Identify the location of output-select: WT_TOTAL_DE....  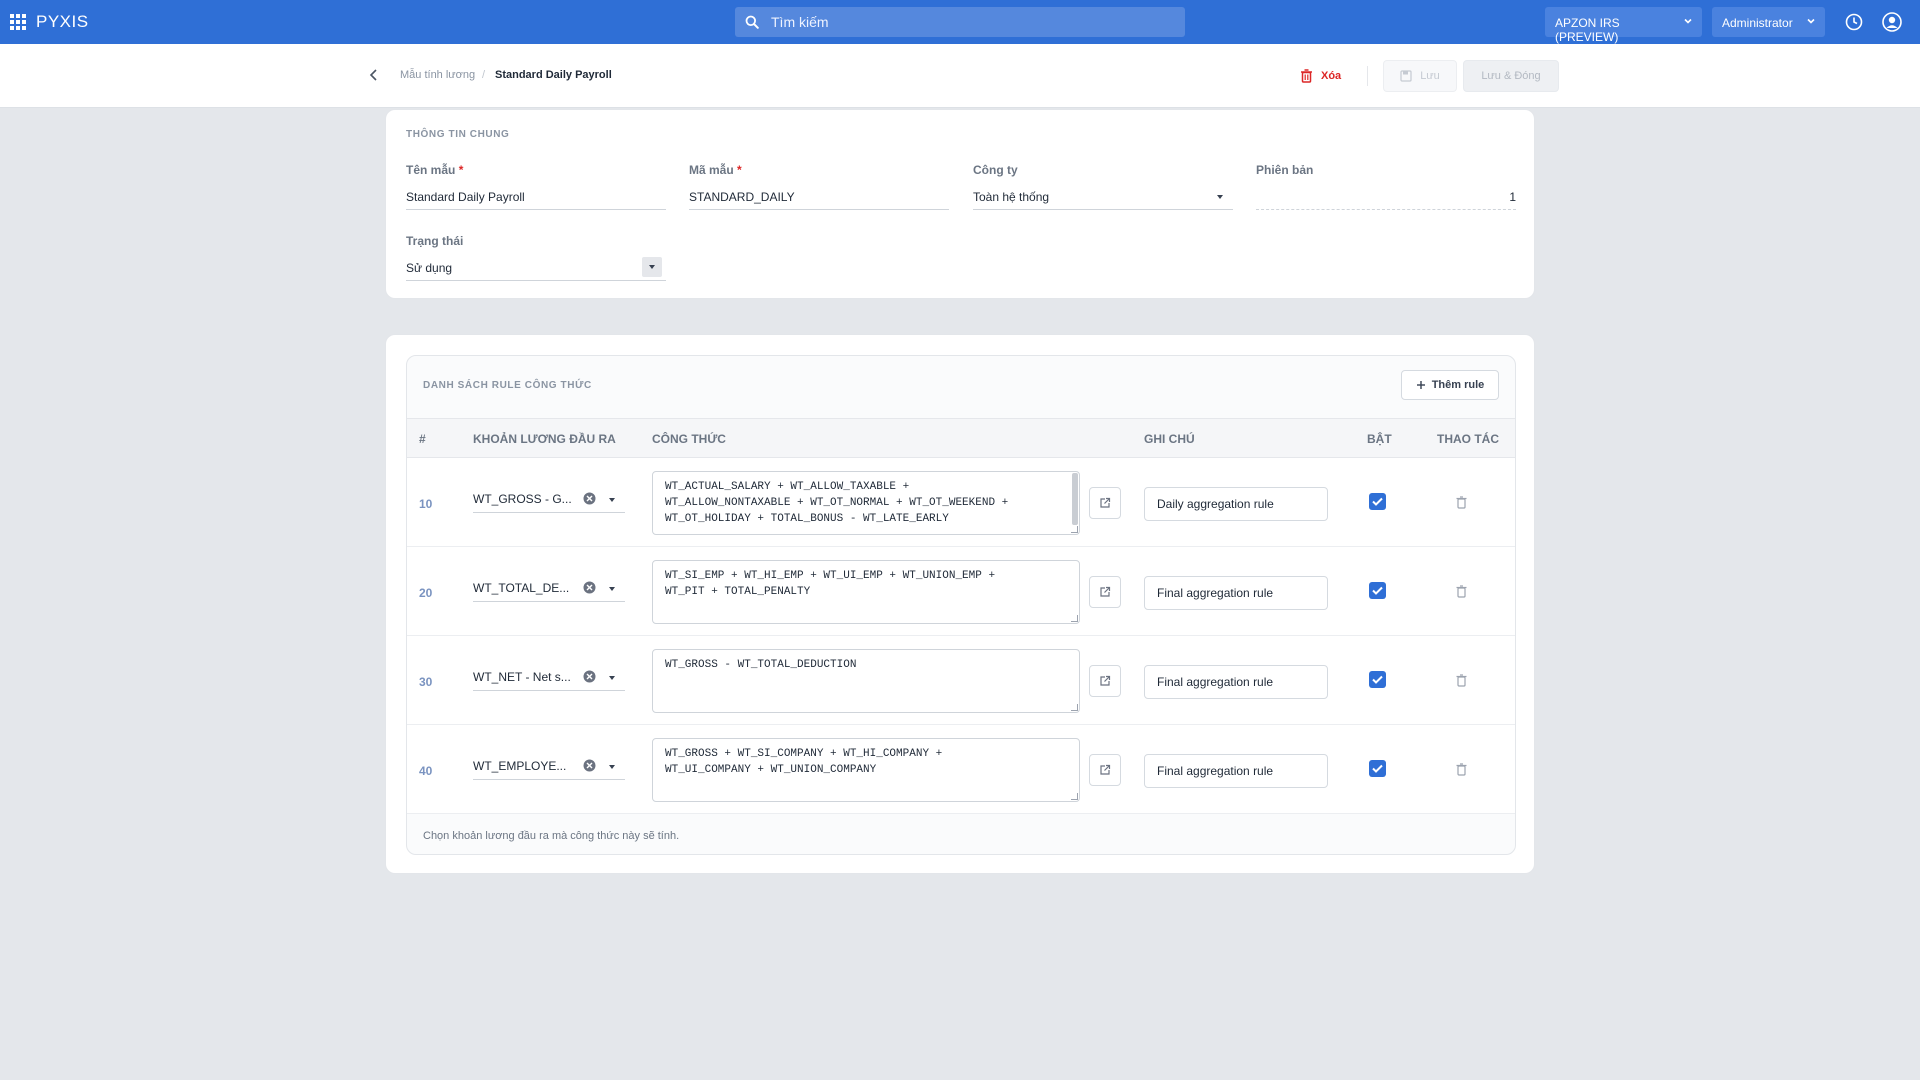
(549, 589).